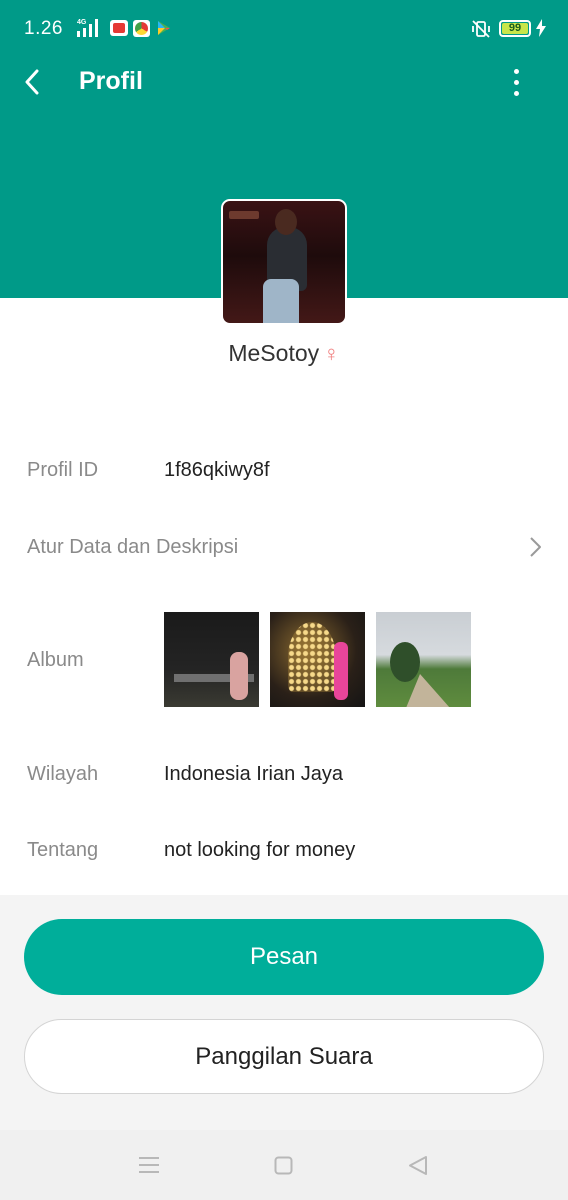 This screenshot has width=568, height=1200. I want to click on profile-avatar, so click(284, 262).